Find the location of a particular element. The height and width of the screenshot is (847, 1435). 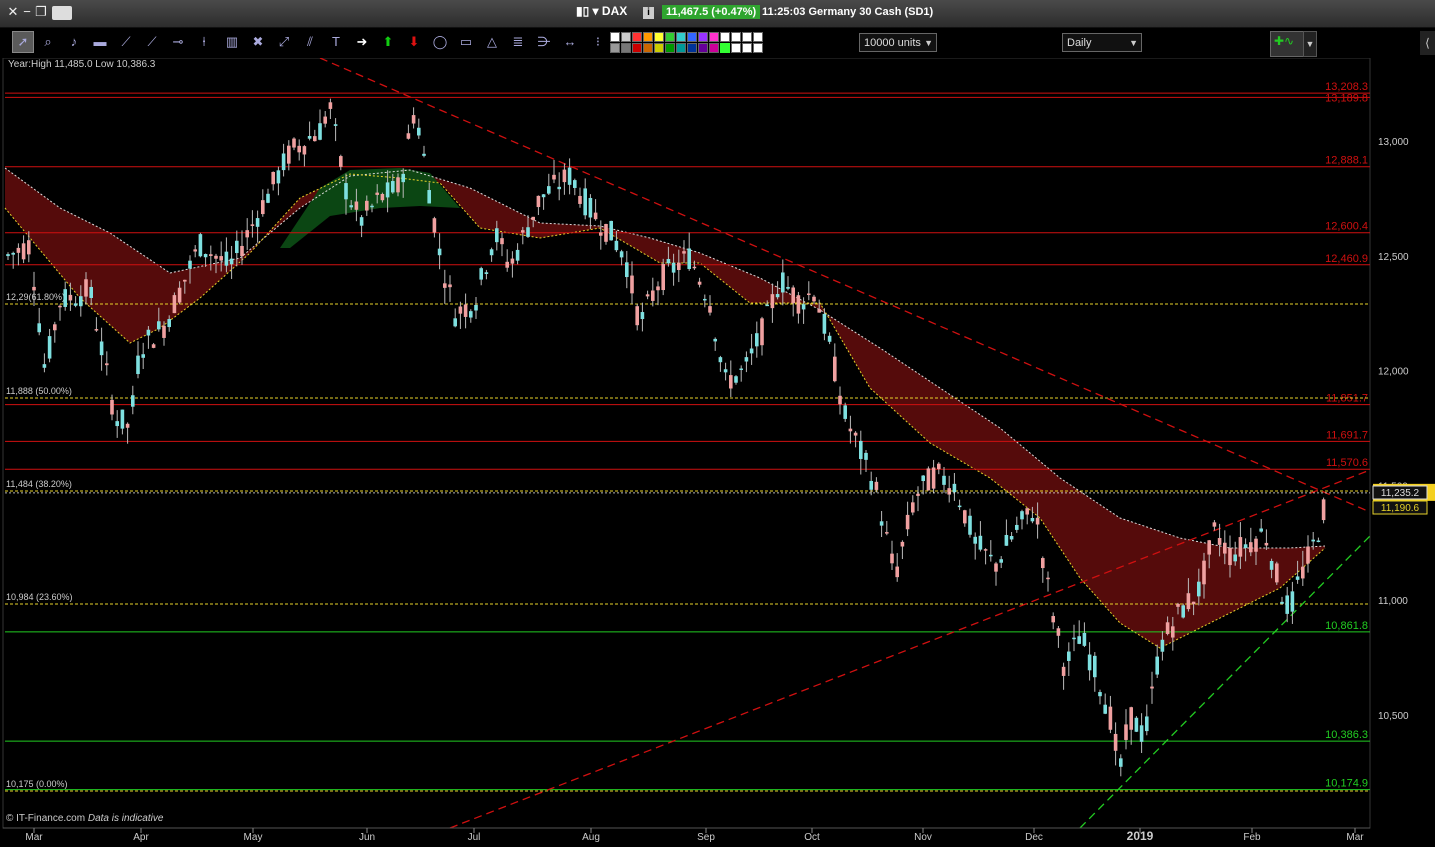

time-axis-label: Feb is located at coordinates (1252, 837).